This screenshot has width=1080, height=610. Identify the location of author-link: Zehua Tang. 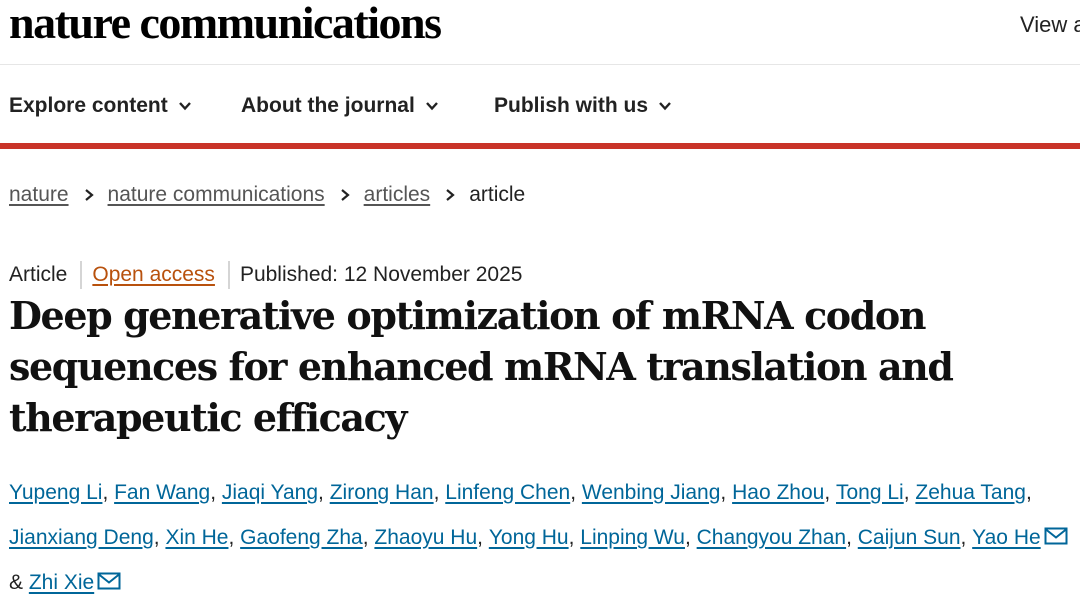
(970, 492).